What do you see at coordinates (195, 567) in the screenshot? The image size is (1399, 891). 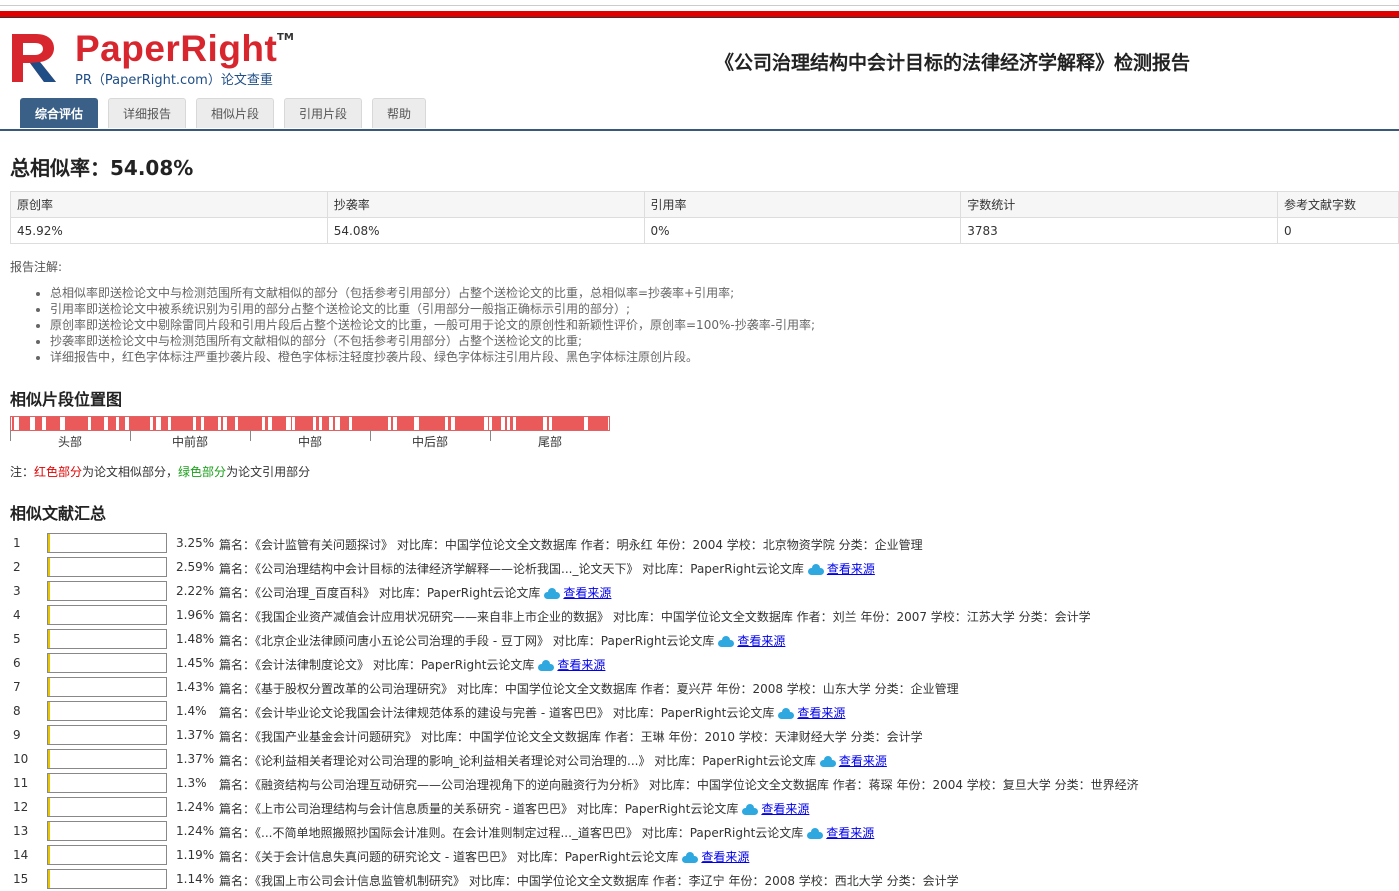 I see `similarity-percent: 2.59%` at bounding box center [195, 567].